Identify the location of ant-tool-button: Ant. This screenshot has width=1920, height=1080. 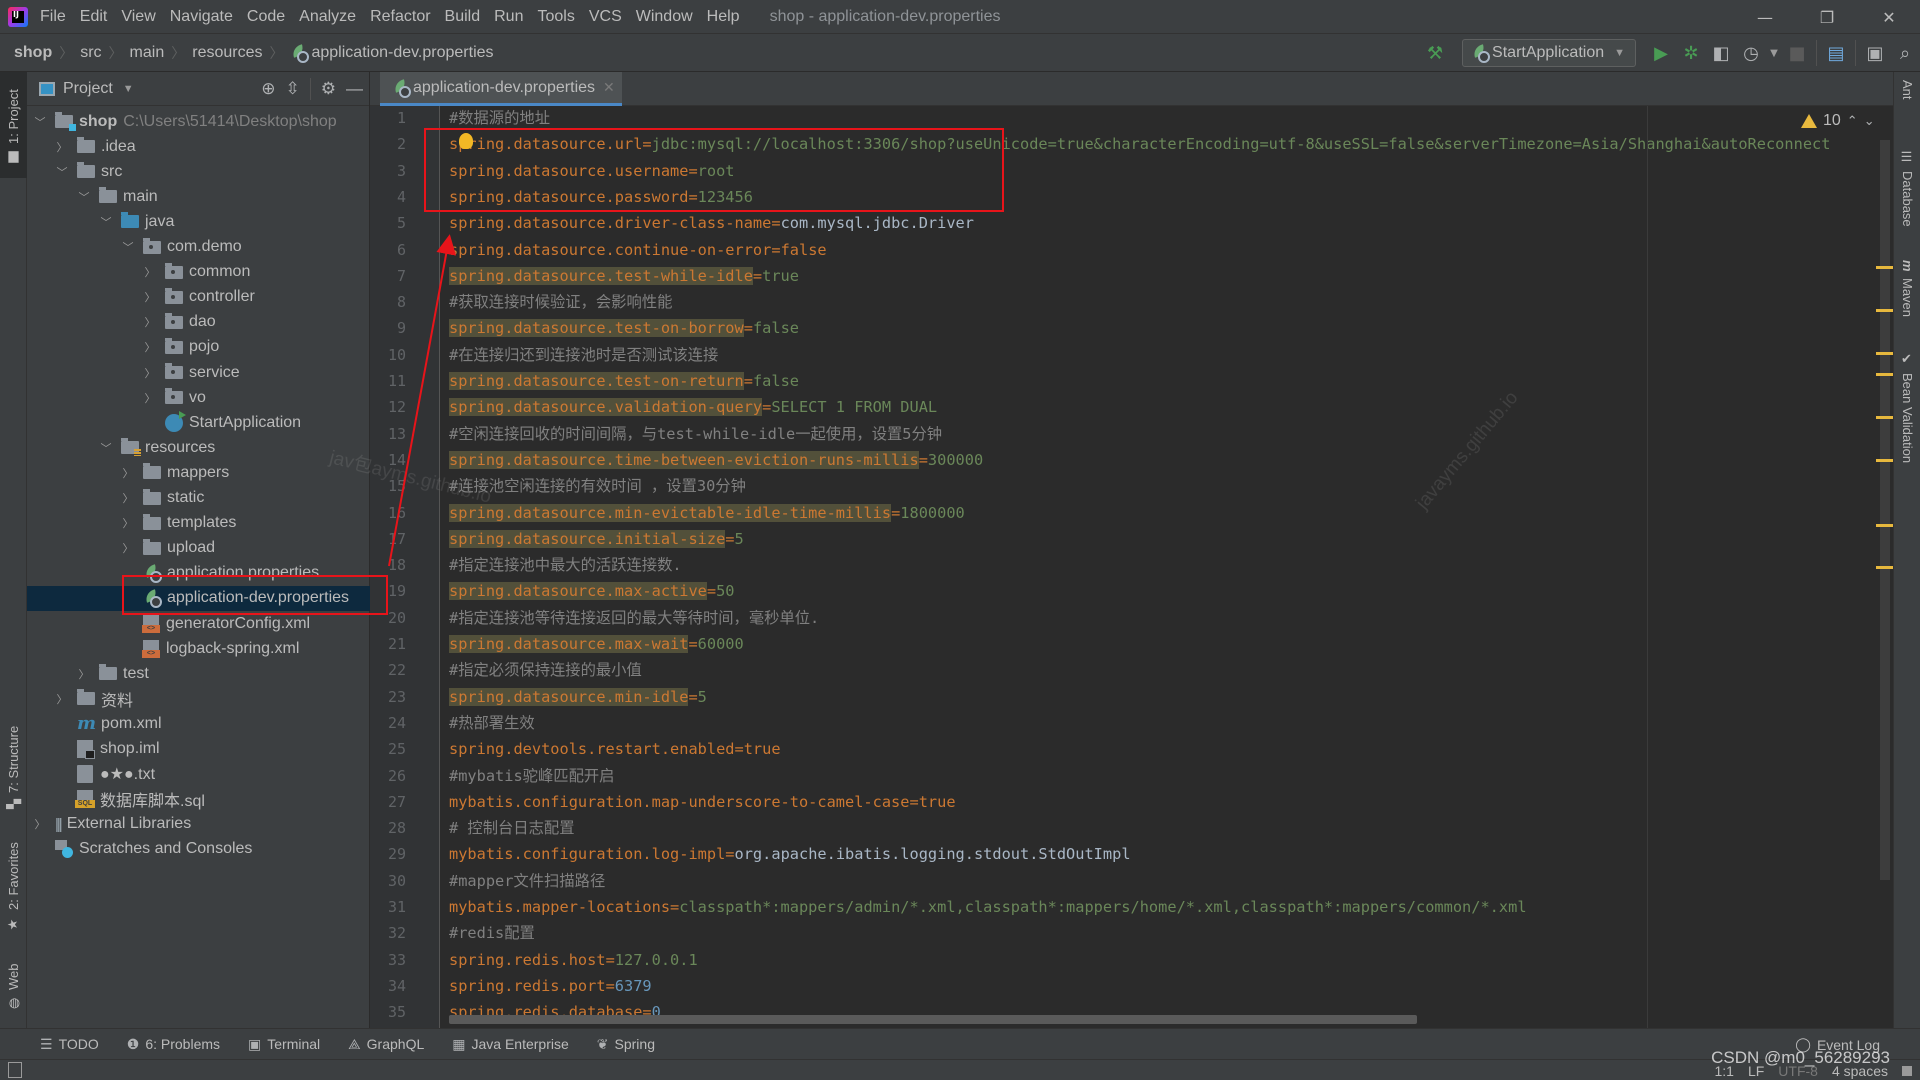
(1907, 90).